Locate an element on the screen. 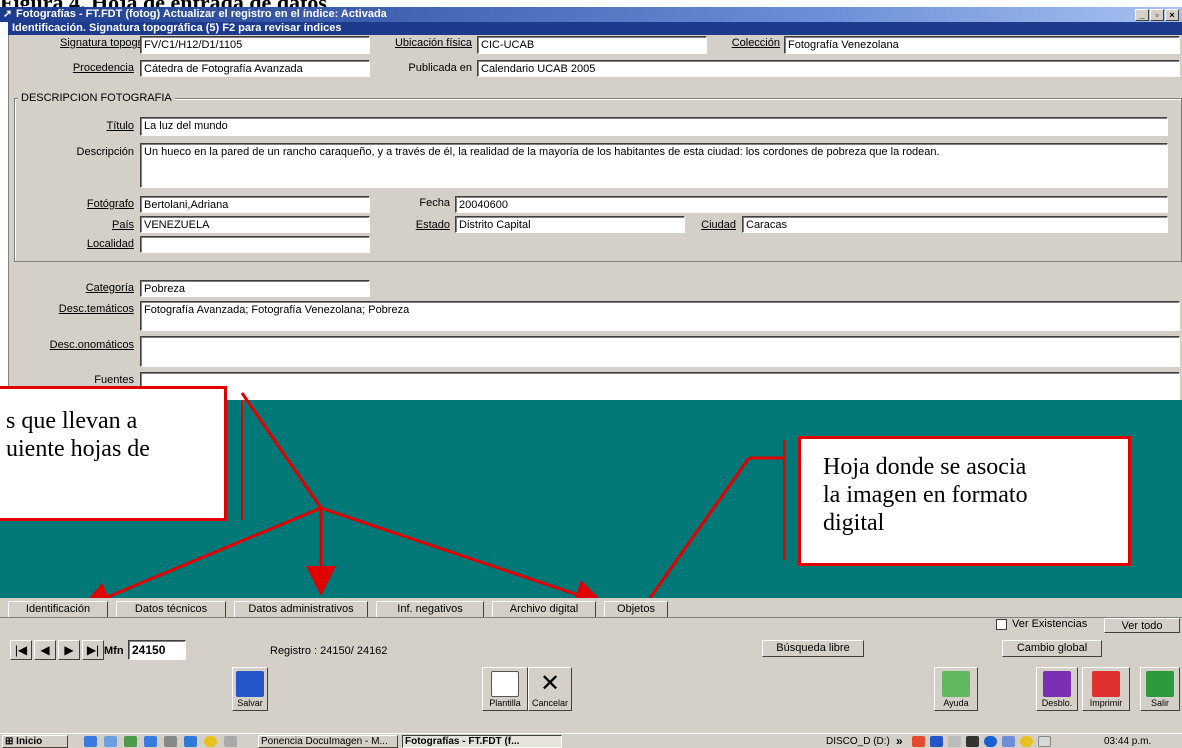 Image resolution: width=1182 pixels, height=748 pixels. tab-inf-negativos: Inf. negativos is located at coordinates (430, 609).